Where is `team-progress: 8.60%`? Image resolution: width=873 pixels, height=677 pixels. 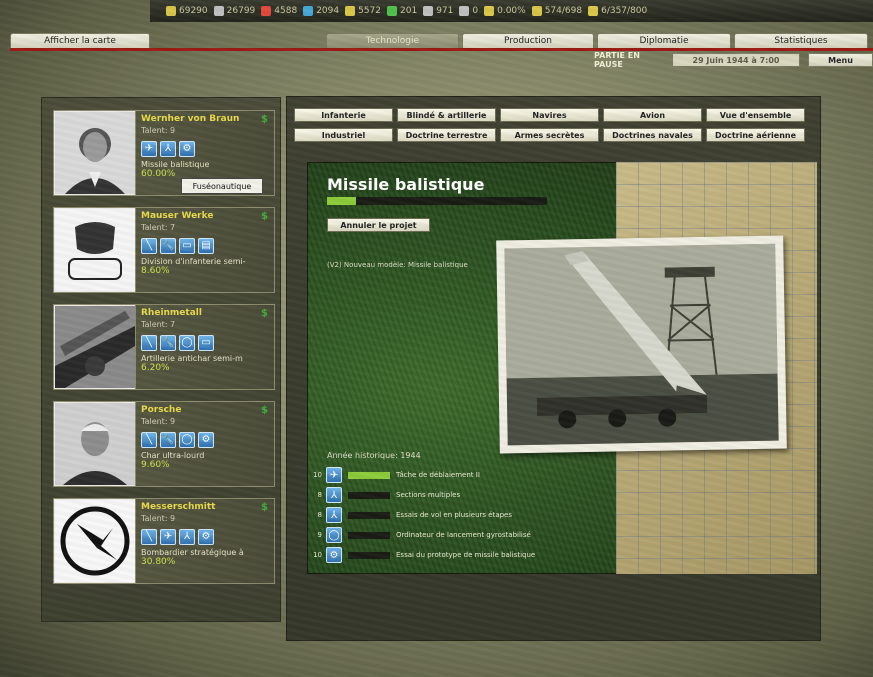 team-progress: 8.60% is located at coordinates (155, 271).